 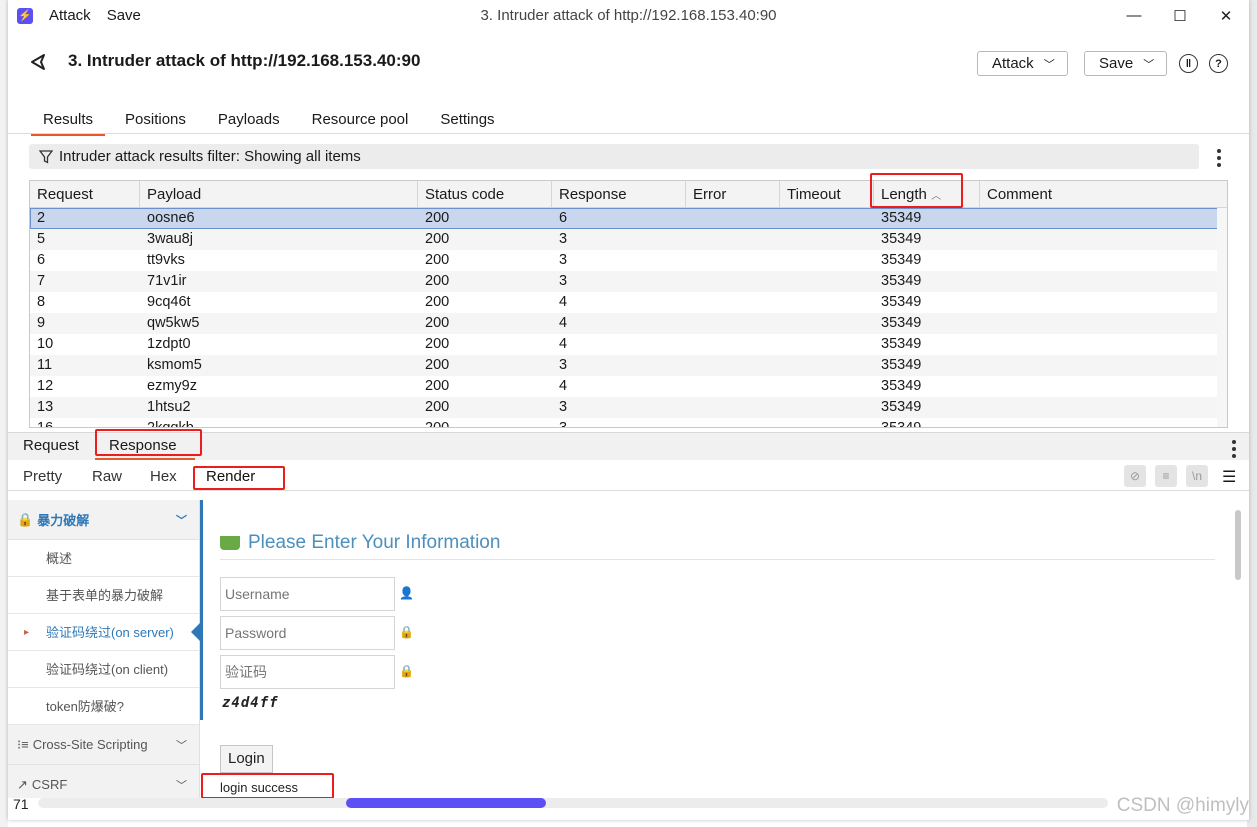 What do you see at coordinates (1103, 194) in the screenshot?
I see `column-header: Comment` at bounding box center [1103, 194].